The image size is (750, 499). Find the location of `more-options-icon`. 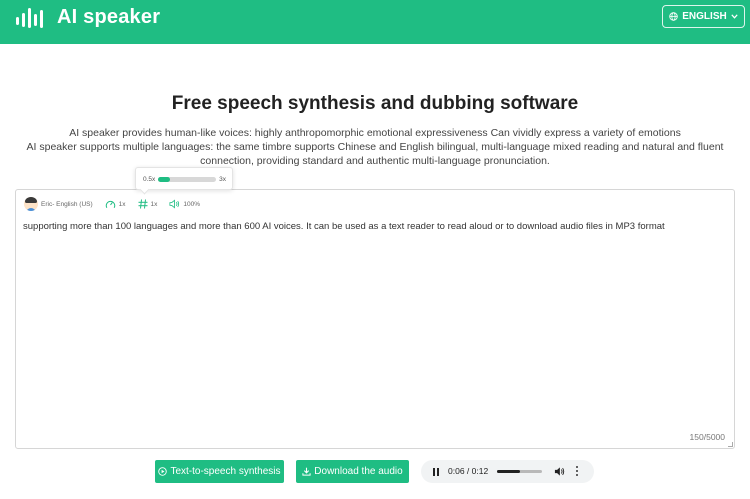

more-options-icon is located at coordinates (577, 471).